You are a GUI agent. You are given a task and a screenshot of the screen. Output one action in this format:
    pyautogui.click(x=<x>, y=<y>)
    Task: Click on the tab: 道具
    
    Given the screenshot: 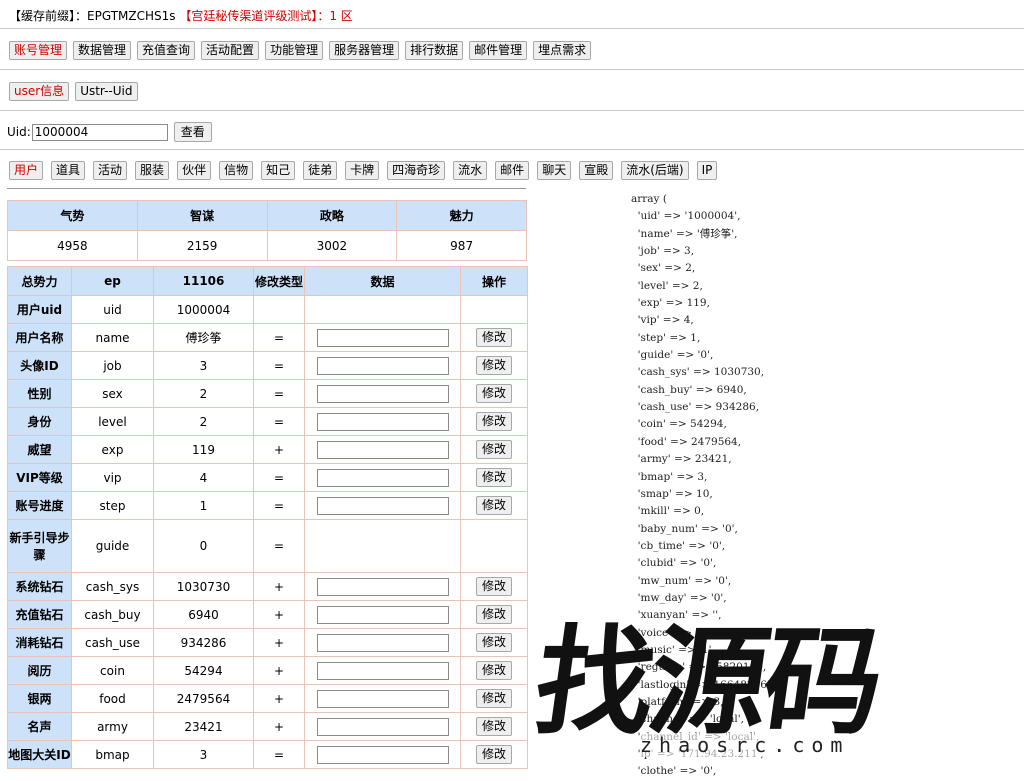 What is the action you would take?
    pyautogui.click(x=68, y=170)
    